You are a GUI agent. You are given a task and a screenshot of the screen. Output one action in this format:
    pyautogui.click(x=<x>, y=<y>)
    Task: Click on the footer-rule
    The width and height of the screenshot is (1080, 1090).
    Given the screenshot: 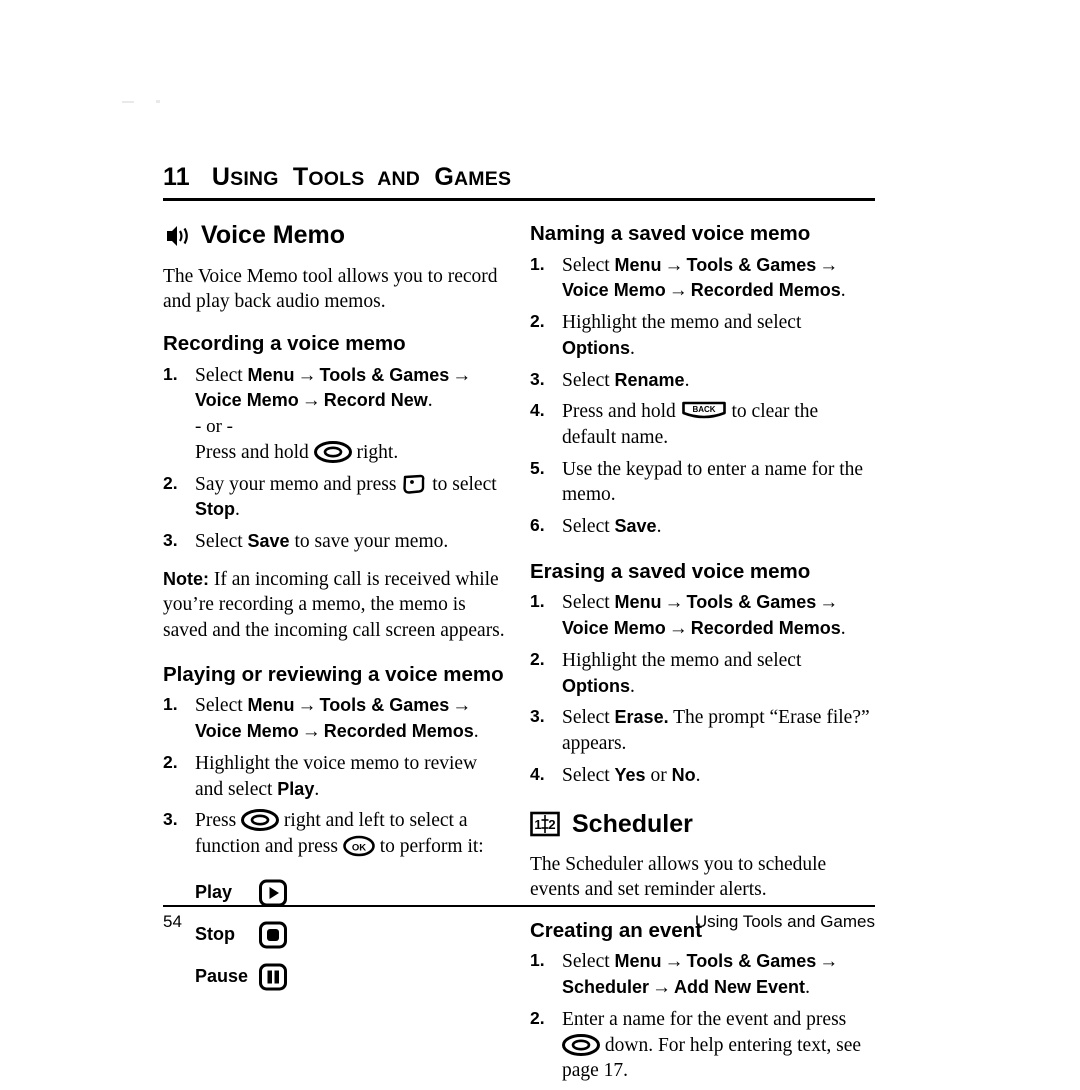 What is the action you would take?
    pyautogui.click(x=519, y=906)
    